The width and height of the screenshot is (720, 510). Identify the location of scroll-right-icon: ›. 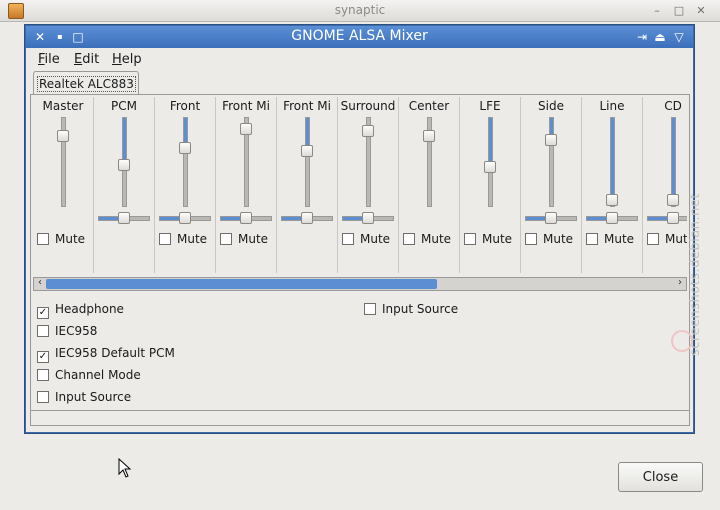
(680, 283).